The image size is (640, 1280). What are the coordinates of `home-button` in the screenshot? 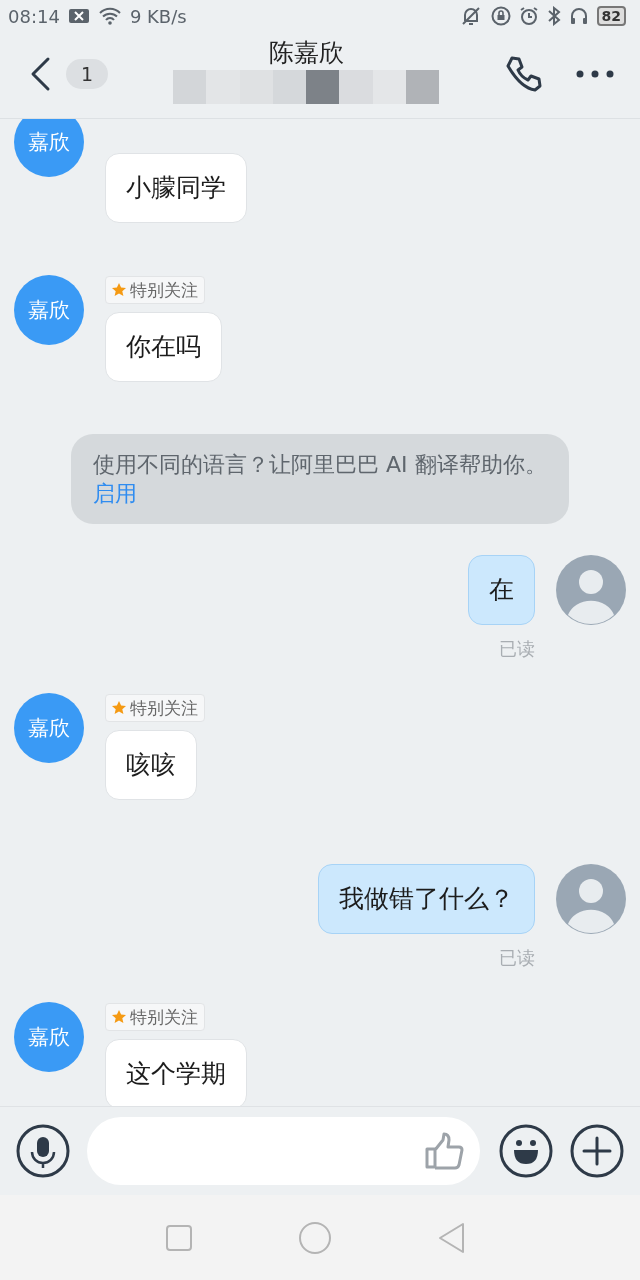 It's located at (315, 1237).